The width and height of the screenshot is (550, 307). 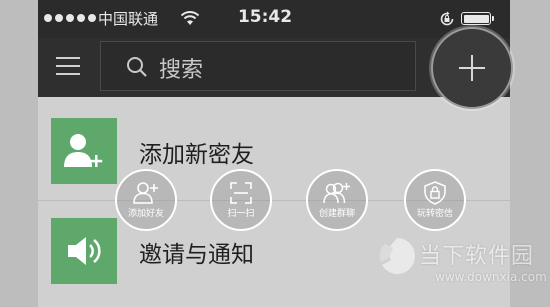 What do you see at coordinates (491, 277) in the screenshot?
I see `watermark-en: www.downxia.com` at bounding box center [491, 277].